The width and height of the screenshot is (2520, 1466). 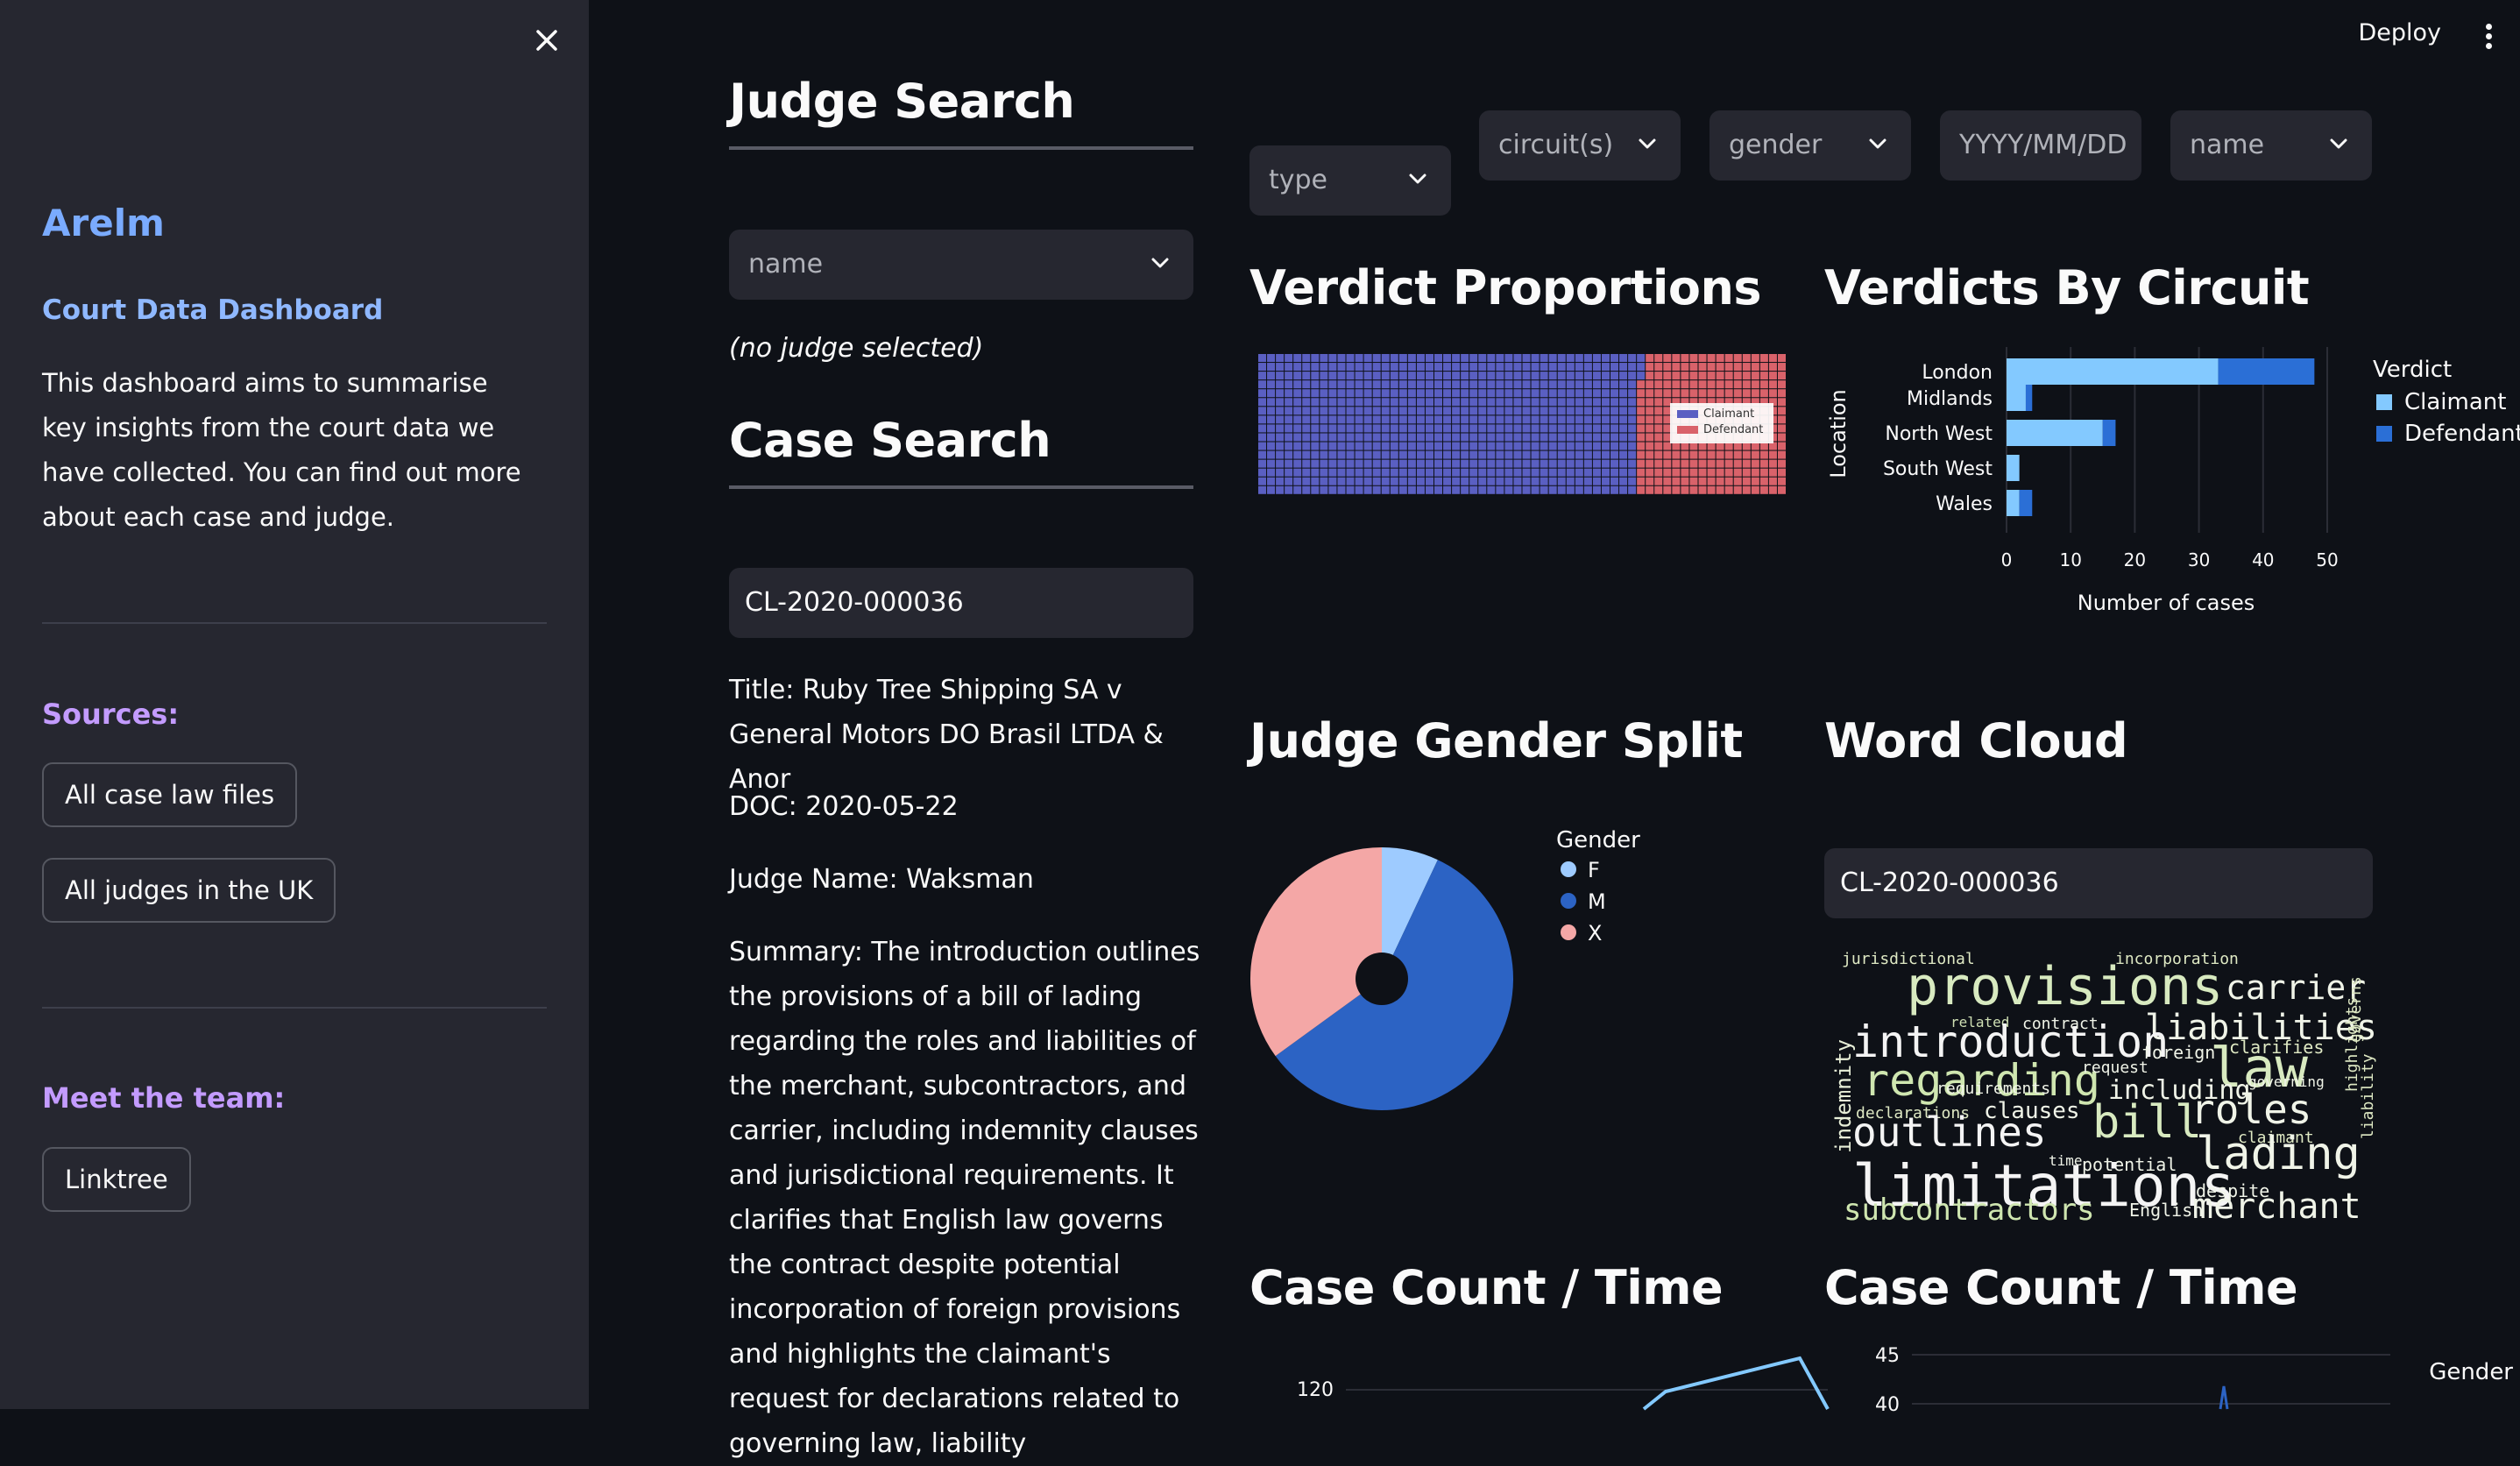 I want to click on series-line, so click(x=2224, y=1397).